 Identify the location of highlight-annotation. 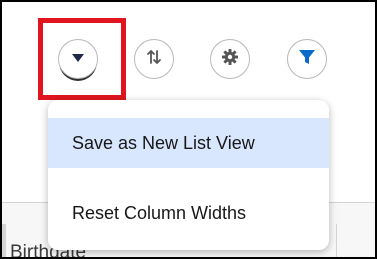
(82, 59).